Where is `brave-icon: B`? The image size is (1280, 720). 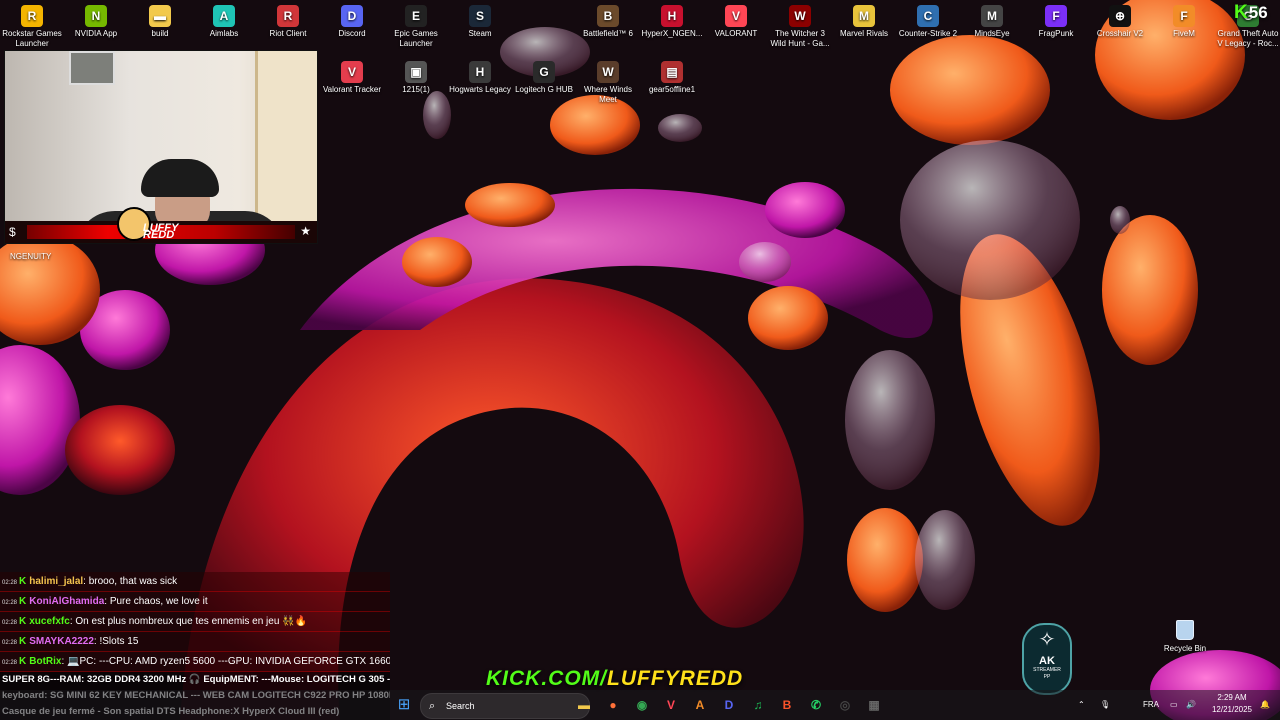 brave-icon: B is located at coordinates (787, 705).